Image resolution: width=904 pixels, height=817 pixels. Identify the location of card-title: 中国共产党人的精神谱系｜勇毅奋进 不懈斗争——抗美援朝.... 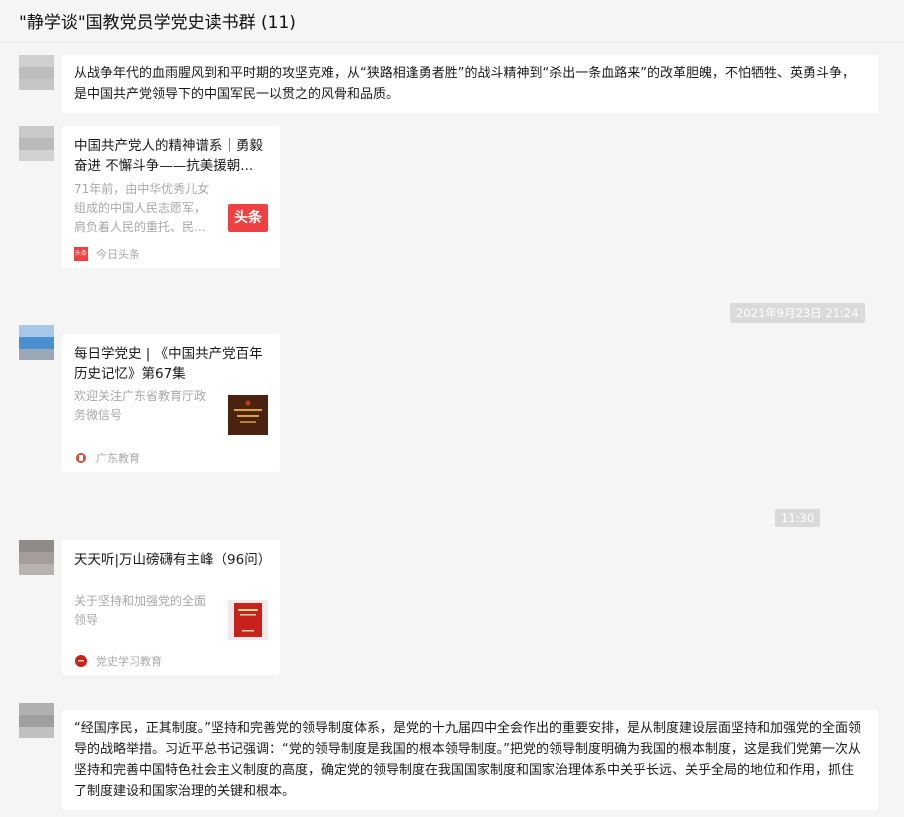
(168, 156).